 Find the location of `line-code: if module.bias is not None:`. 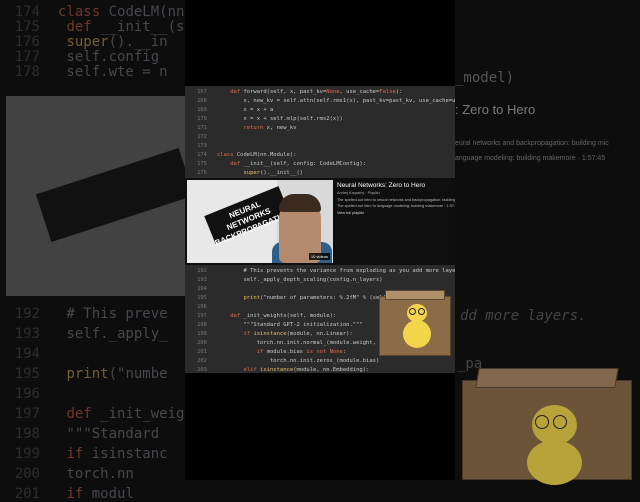

line-code: if module.bias is not None: is located at coordinates (301, 352).